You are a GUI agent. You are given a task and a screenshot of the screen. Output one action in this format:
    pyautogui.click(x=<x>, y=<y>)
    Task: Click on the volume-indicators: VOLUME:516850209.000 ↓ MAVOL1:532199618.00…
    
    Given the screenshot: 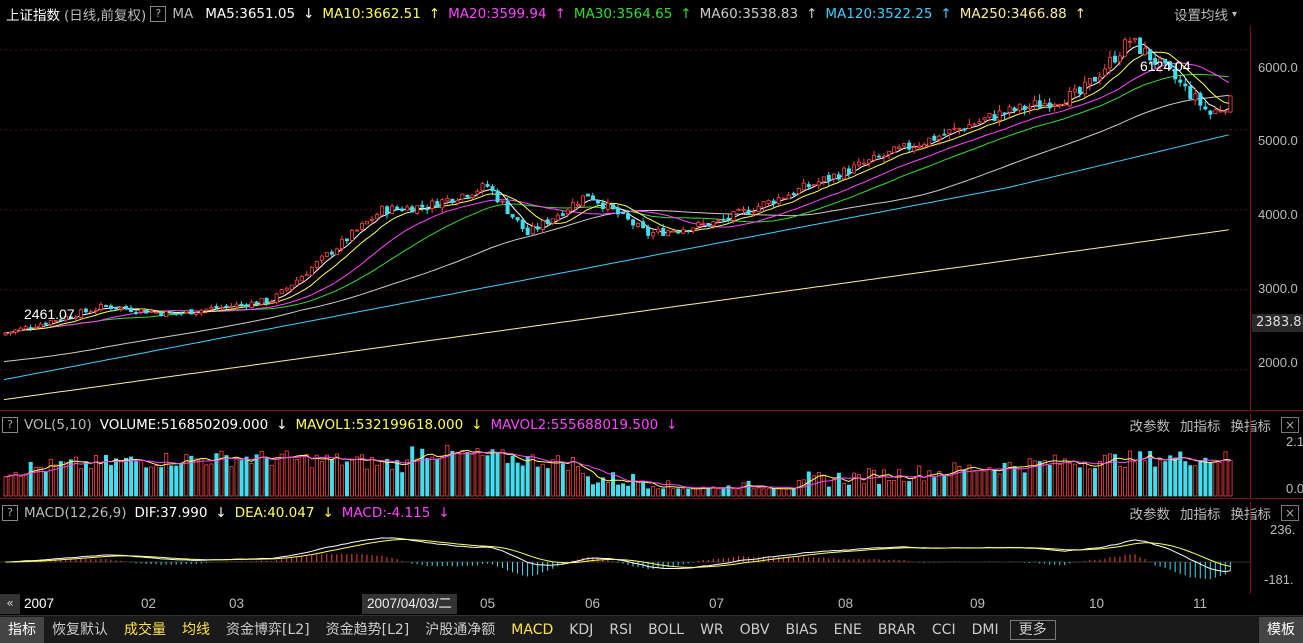 What is the action you would take?
    pyautogui.click(x=393, y=425)
    